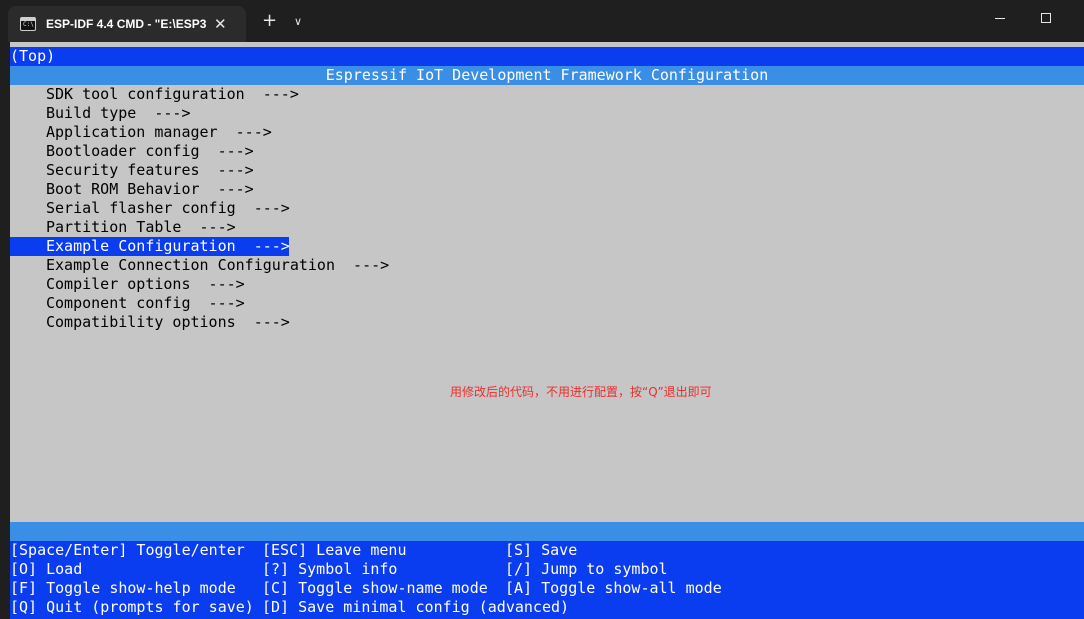 This screenshot has width=1084, height=619. What do you see at coordinates (220, 24) in the screenshot?
I see `close-tab-icon: ✕` at bounding box center [220, 24].